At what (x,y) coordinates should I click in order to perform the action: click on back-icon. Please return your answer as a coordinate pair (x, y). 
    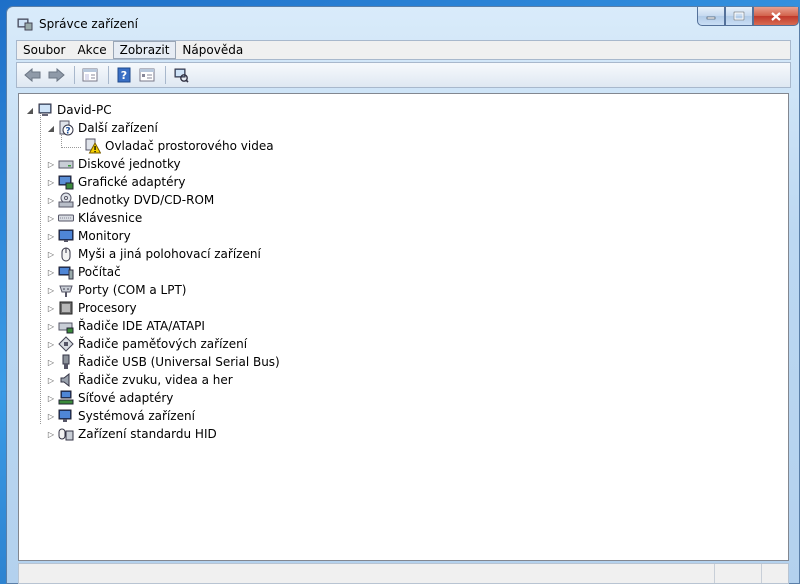
    Looking at the image, I should click on (32, 75).